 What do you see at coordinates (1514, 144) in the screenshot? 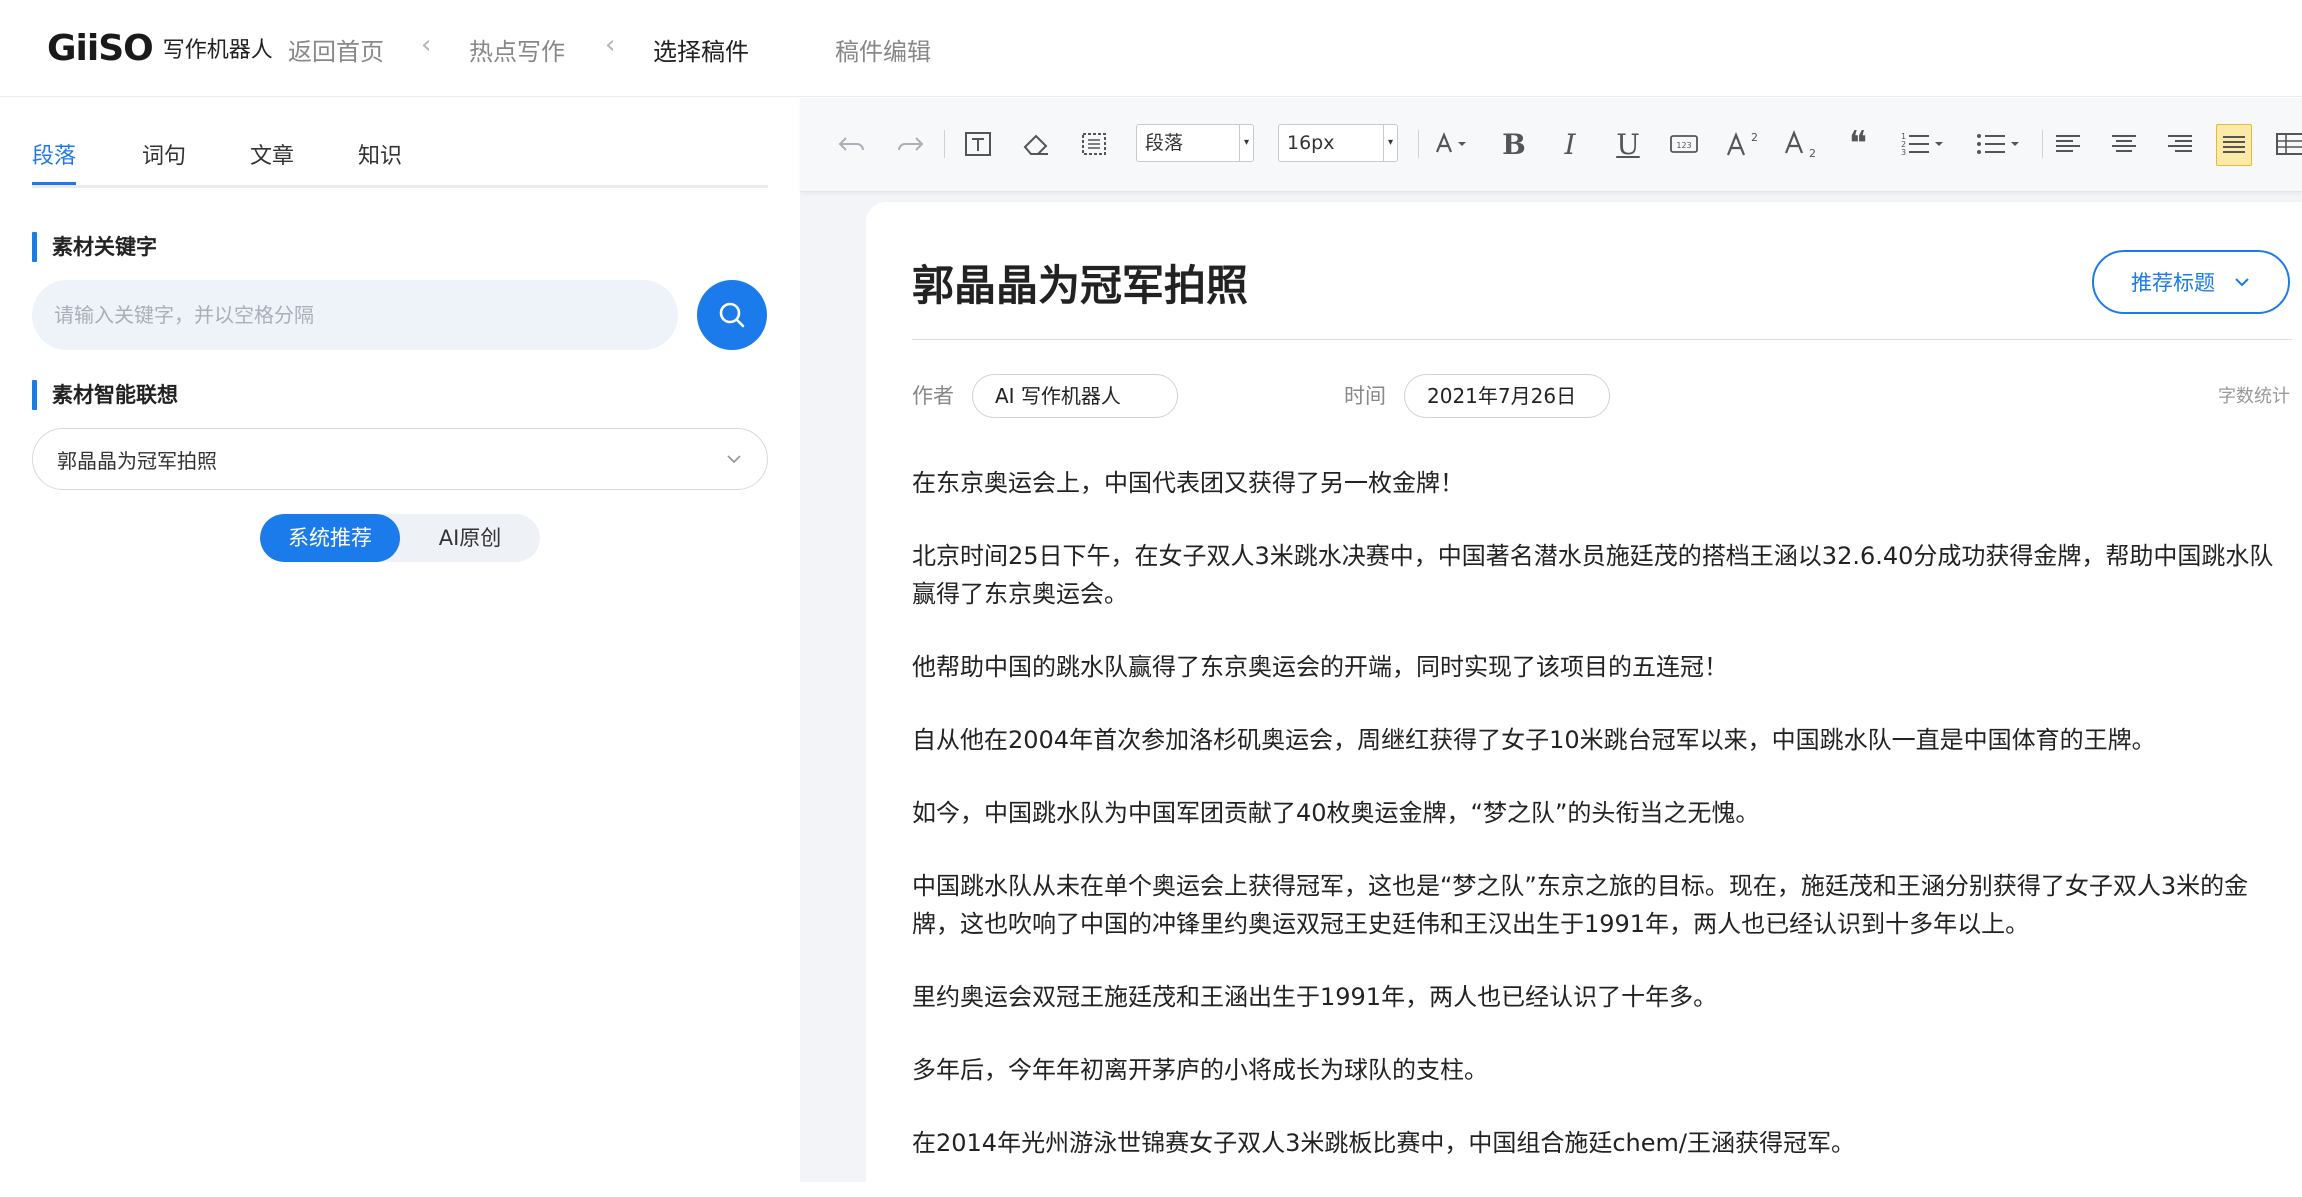
I see `bold-button: B` at bounding box center [1514, 144].